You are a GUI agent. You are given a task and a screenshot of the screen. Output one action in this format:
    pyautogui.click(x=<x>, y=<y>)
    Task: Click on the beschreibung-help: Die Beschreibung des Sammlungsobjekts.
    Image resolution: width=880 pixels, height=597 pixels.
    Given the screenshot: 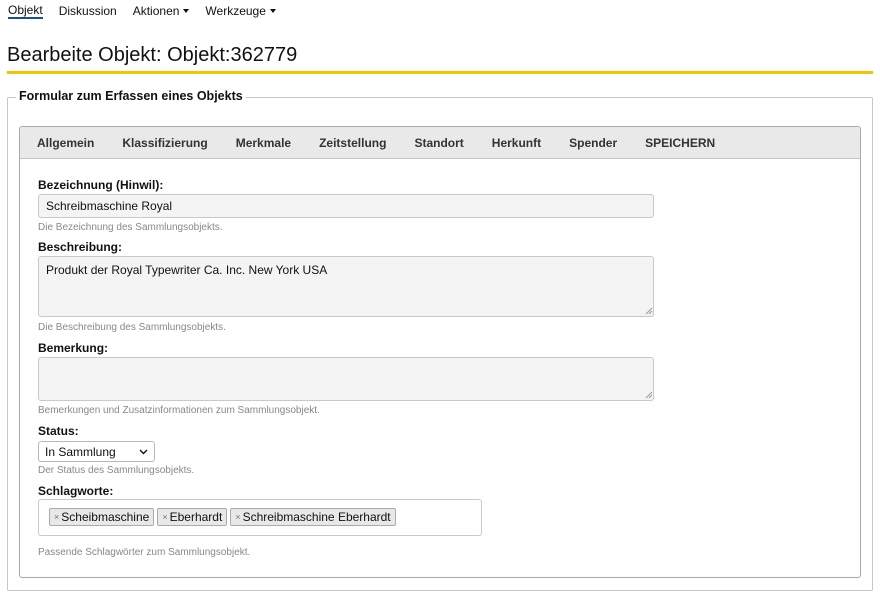 What is the action you would take?
    pyautogui.click(x=132, y=327)
    